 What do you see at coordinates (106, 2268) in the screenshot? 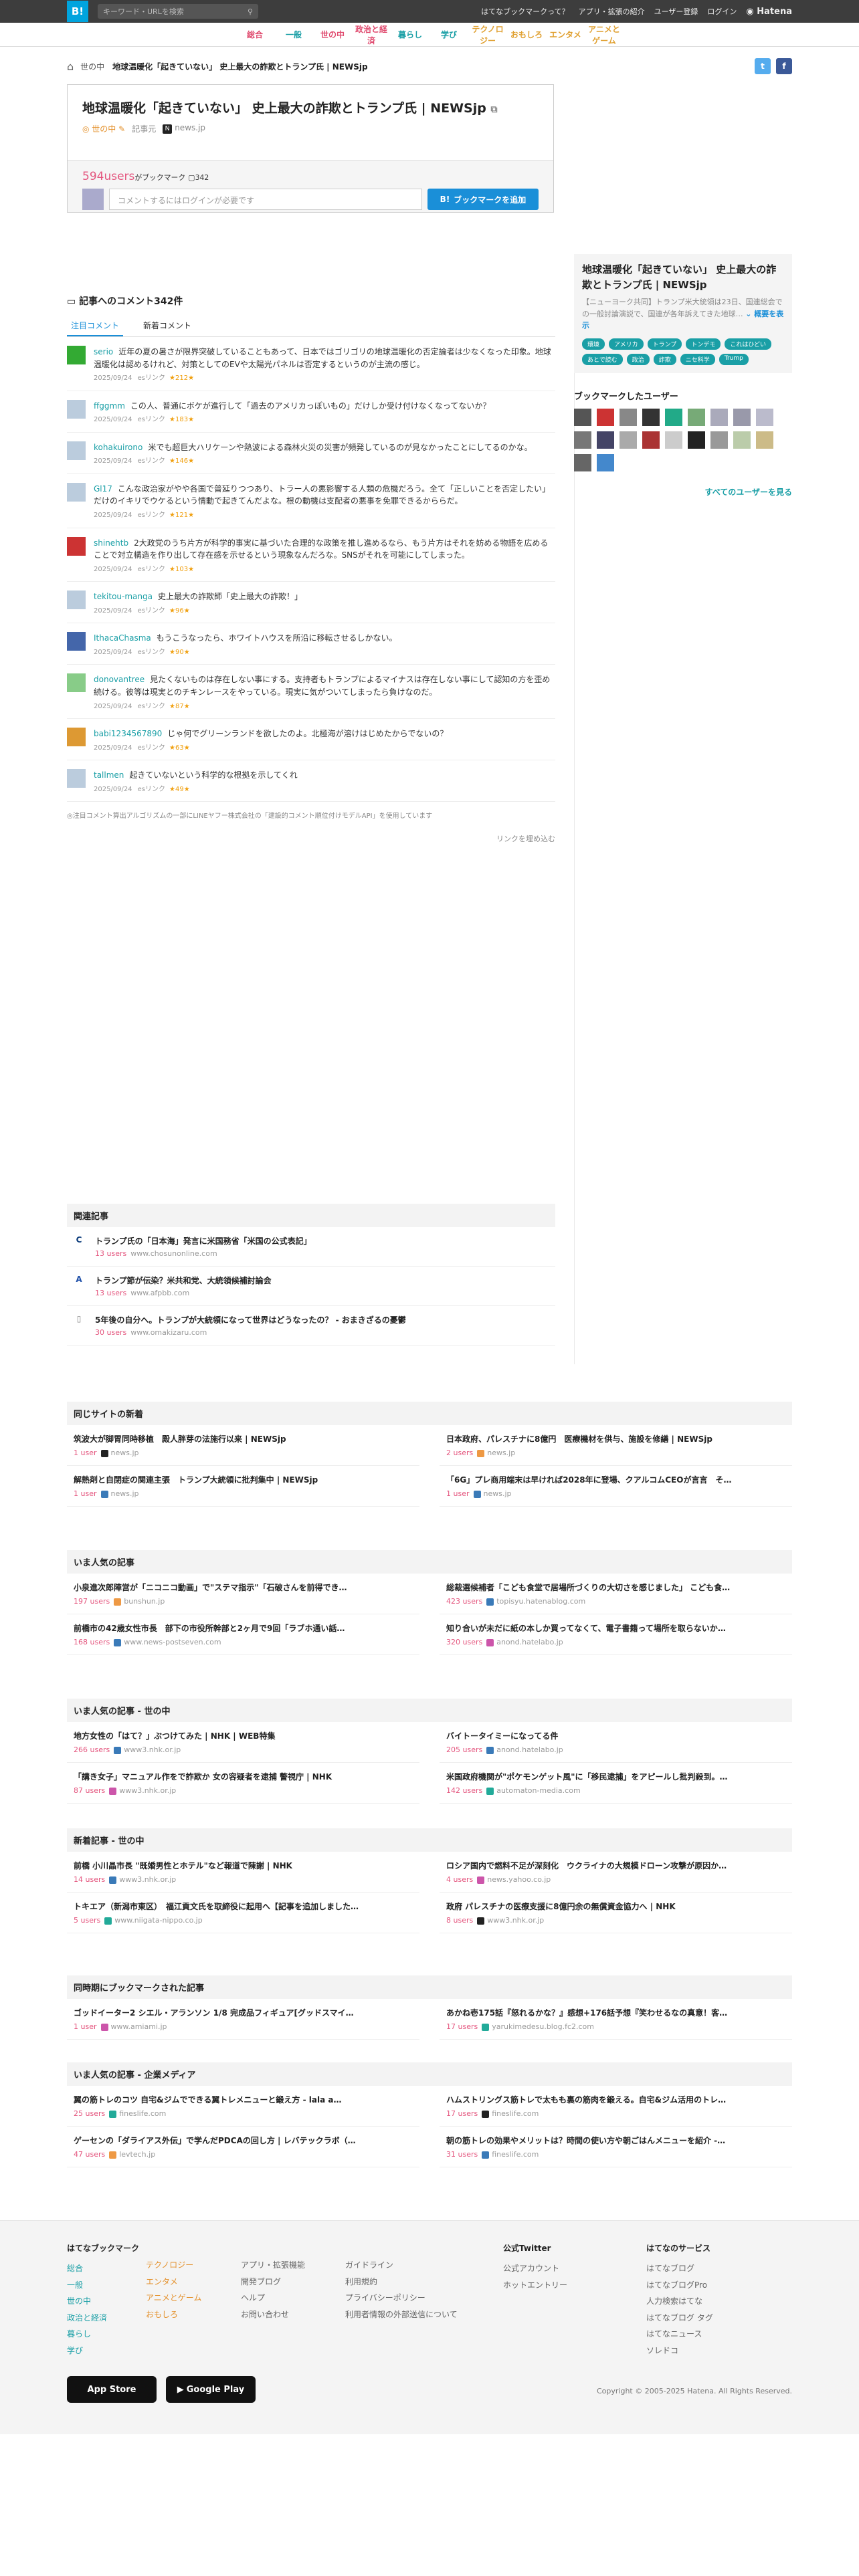
I see `footer-link: 総合` at bounding box center [106, 2268].